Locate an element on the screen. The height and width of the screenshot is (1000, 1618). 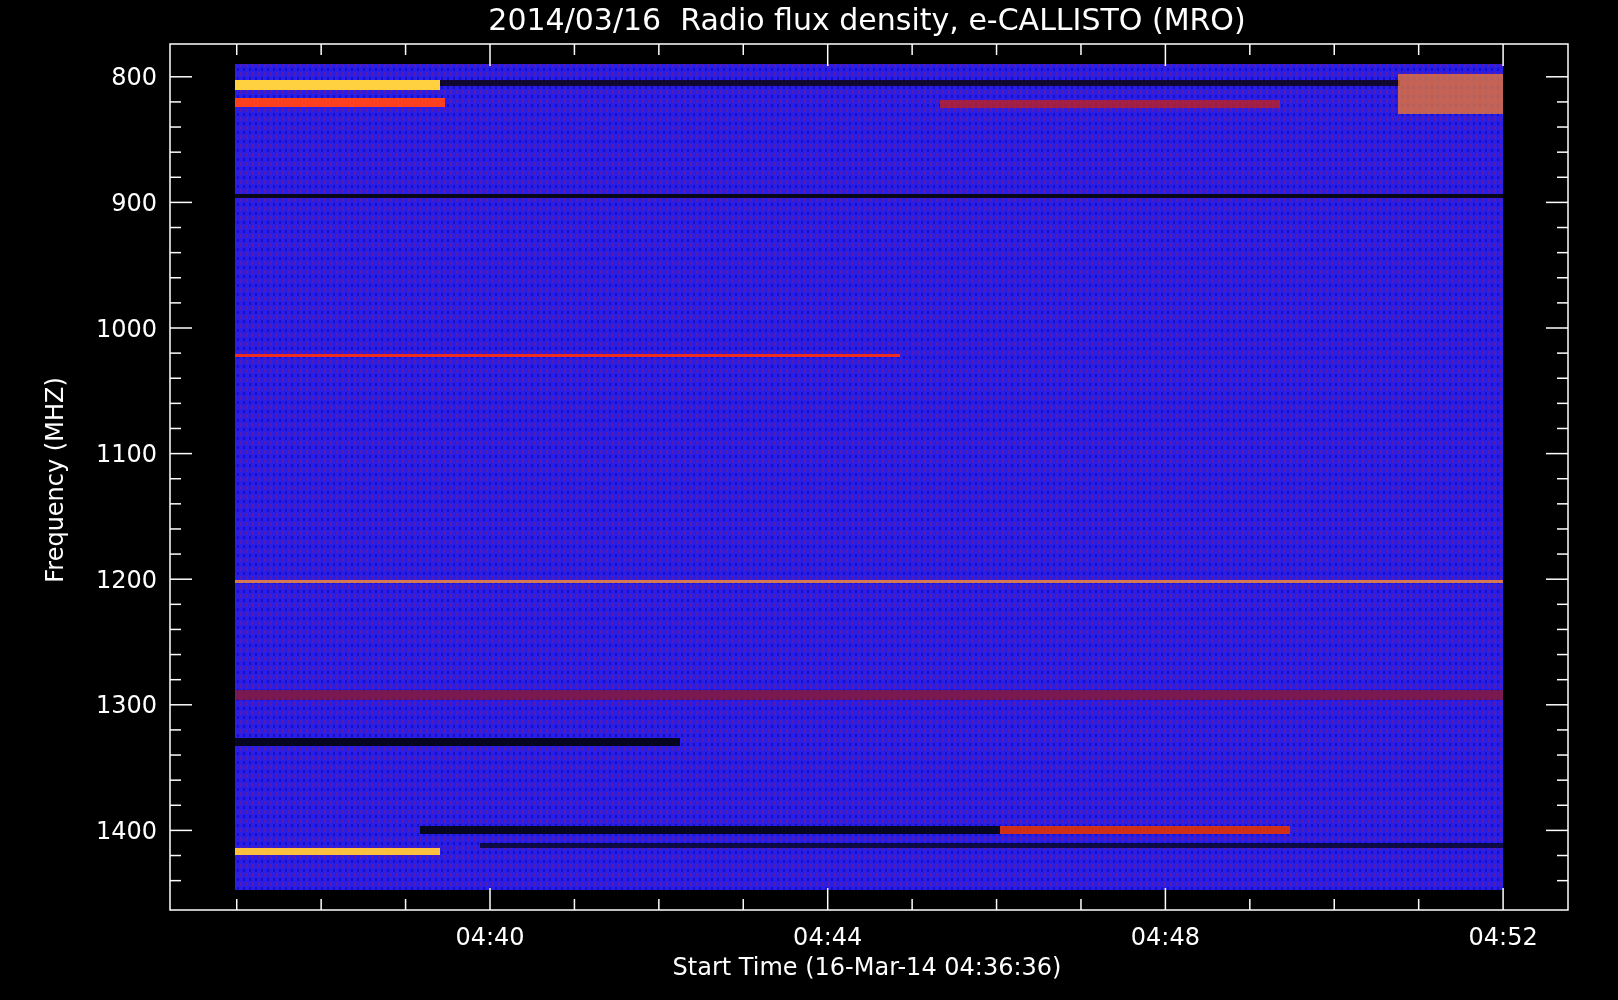
tick-label: 04:52 is located at coordinates (1503, 937).